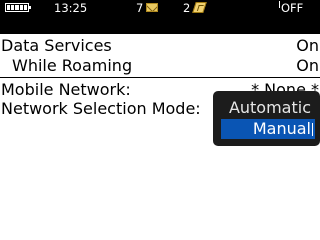  What do you see at coordinates (140, 8) in the screenshot?
I see `message-count: 7` at bounding box center [140, 8].